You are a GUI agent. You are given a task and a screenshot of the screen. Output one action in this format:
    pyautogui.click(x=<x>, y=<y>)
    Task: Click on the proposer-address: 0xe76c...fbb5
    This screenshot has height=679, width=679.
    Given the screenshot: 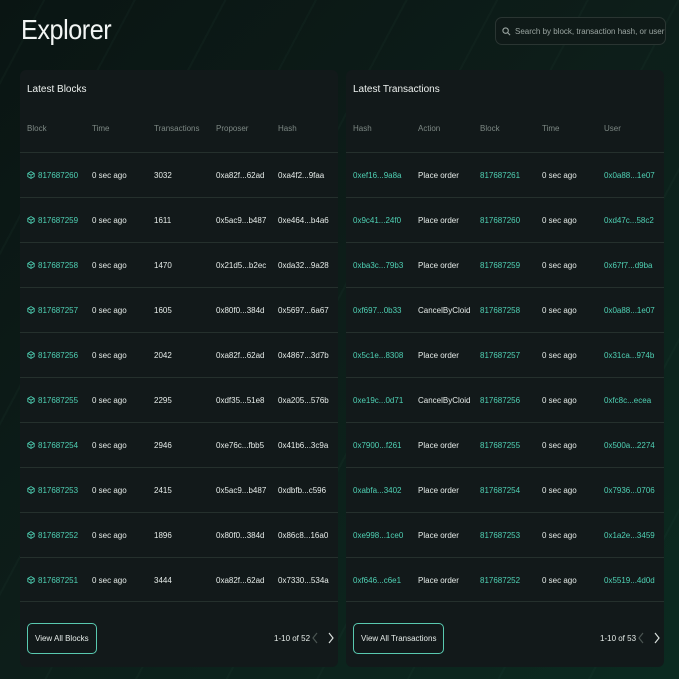 What is the action you would take?
    pyautogui.click(x=240, y=445)
    